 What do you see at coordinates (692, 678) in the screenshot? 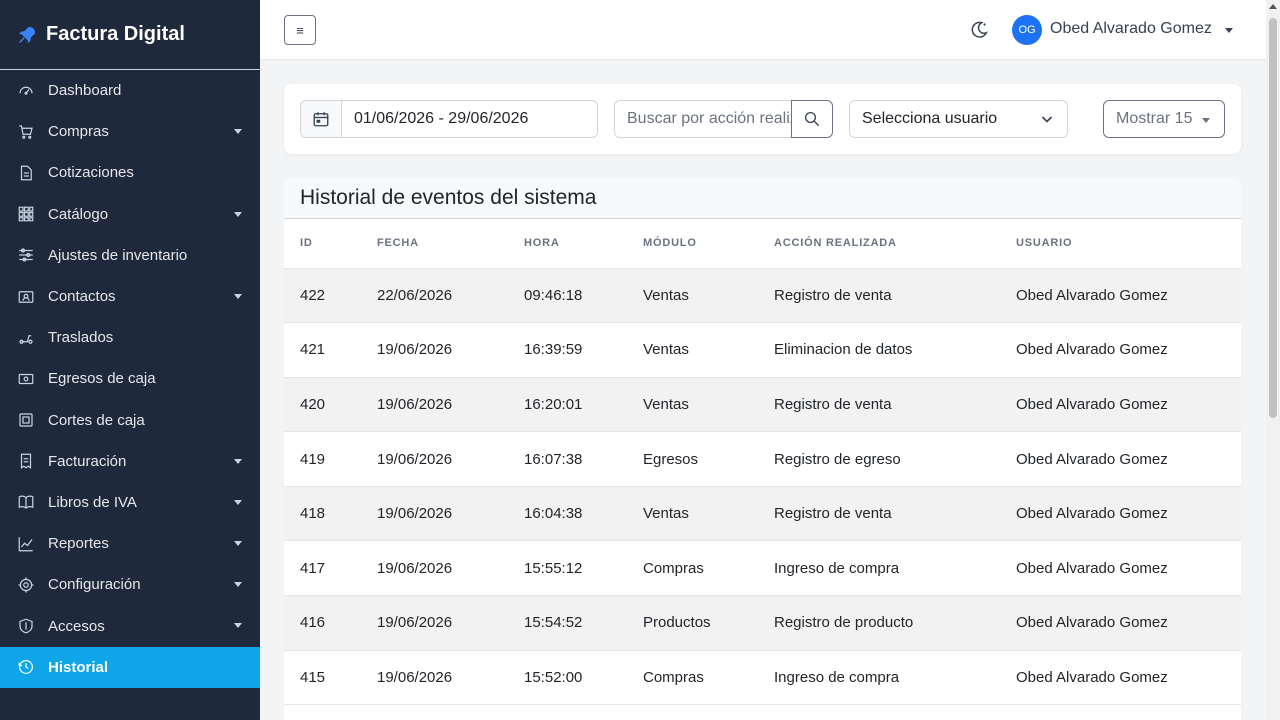
I see `table-cell: Compras` at bounding box center [692, 678].